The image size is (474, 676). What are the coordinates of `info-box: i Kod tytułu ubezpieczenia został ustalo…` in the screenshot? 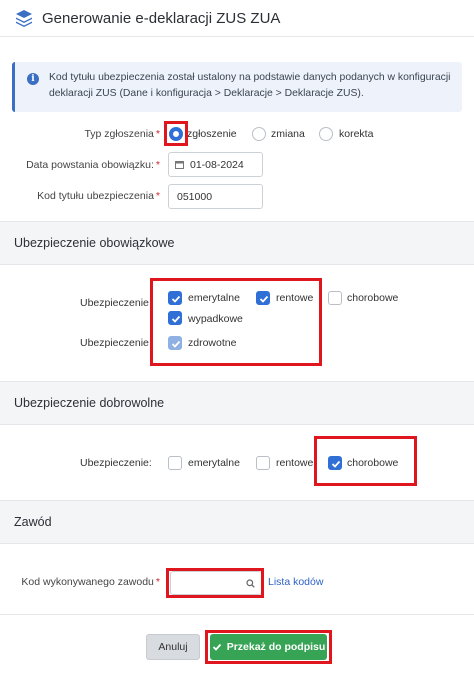 It's located at (237, 87).